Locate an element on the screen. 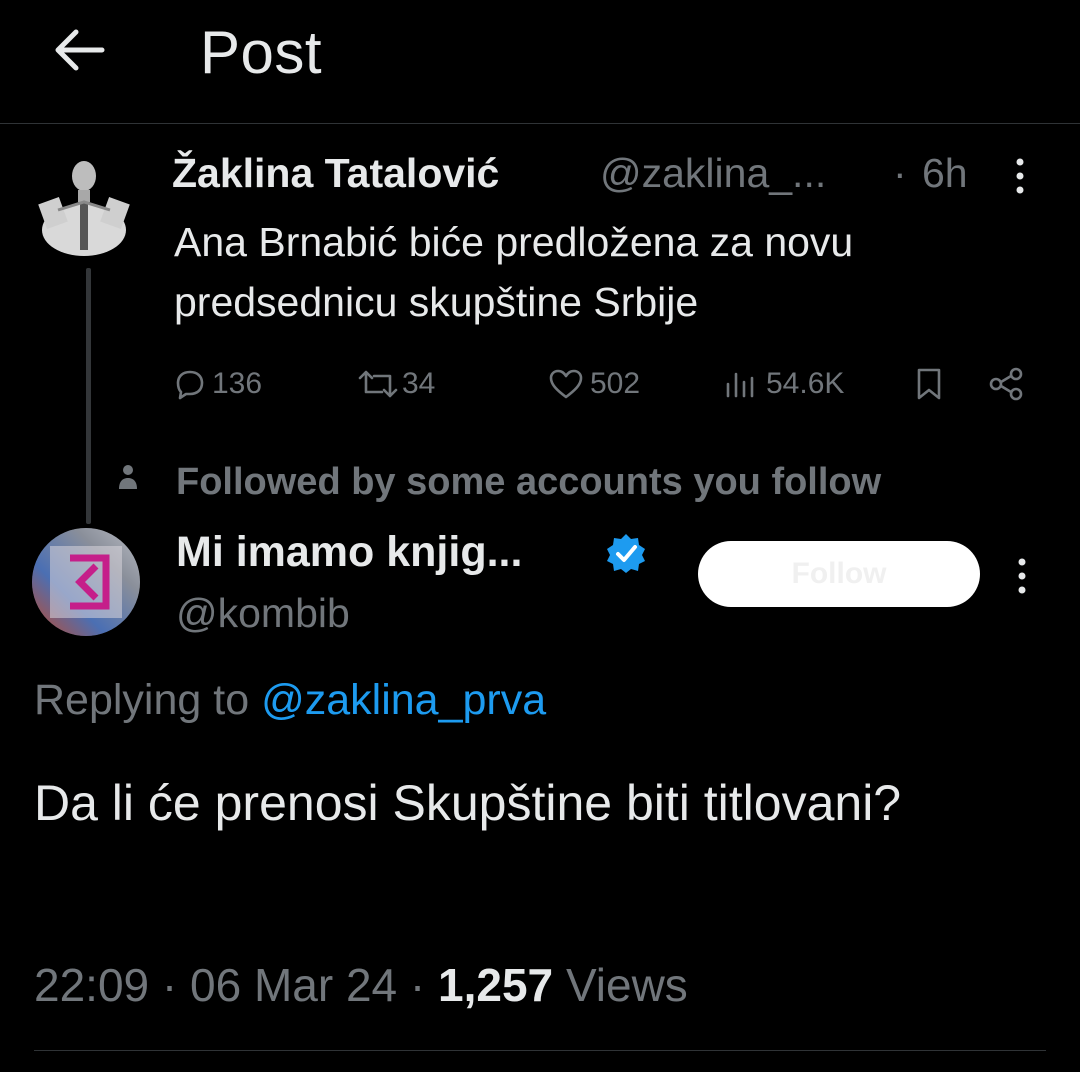 The width and height of the screenshot is (1080, 1072). reply-count: 136 is located at coordinates (237, 383).